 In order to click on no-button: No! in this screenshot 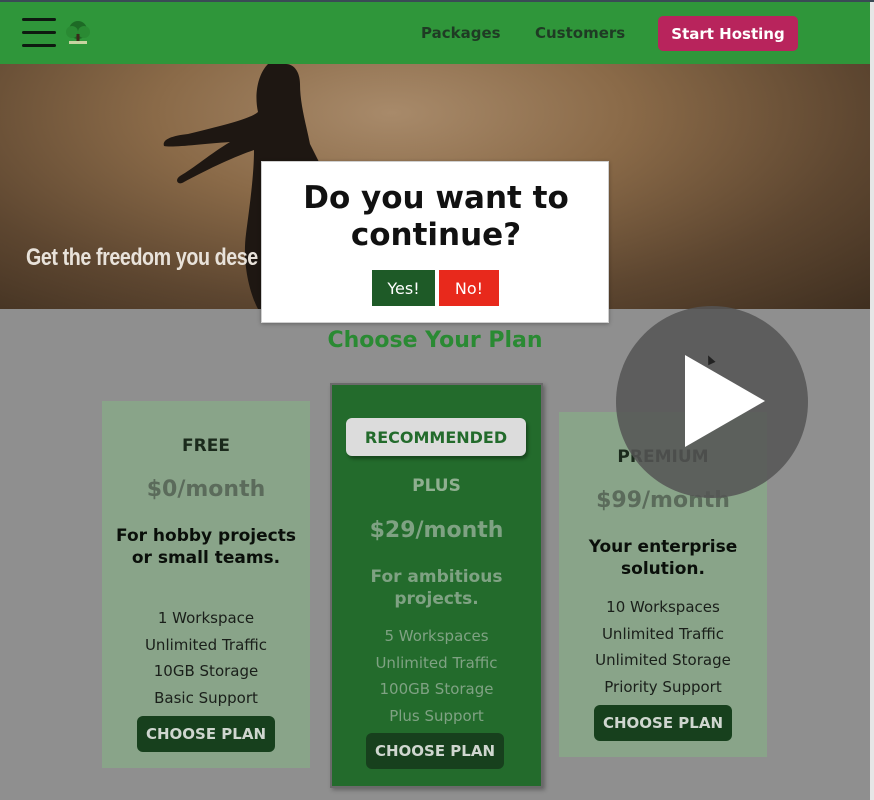, I will do `click(469, 288)`.